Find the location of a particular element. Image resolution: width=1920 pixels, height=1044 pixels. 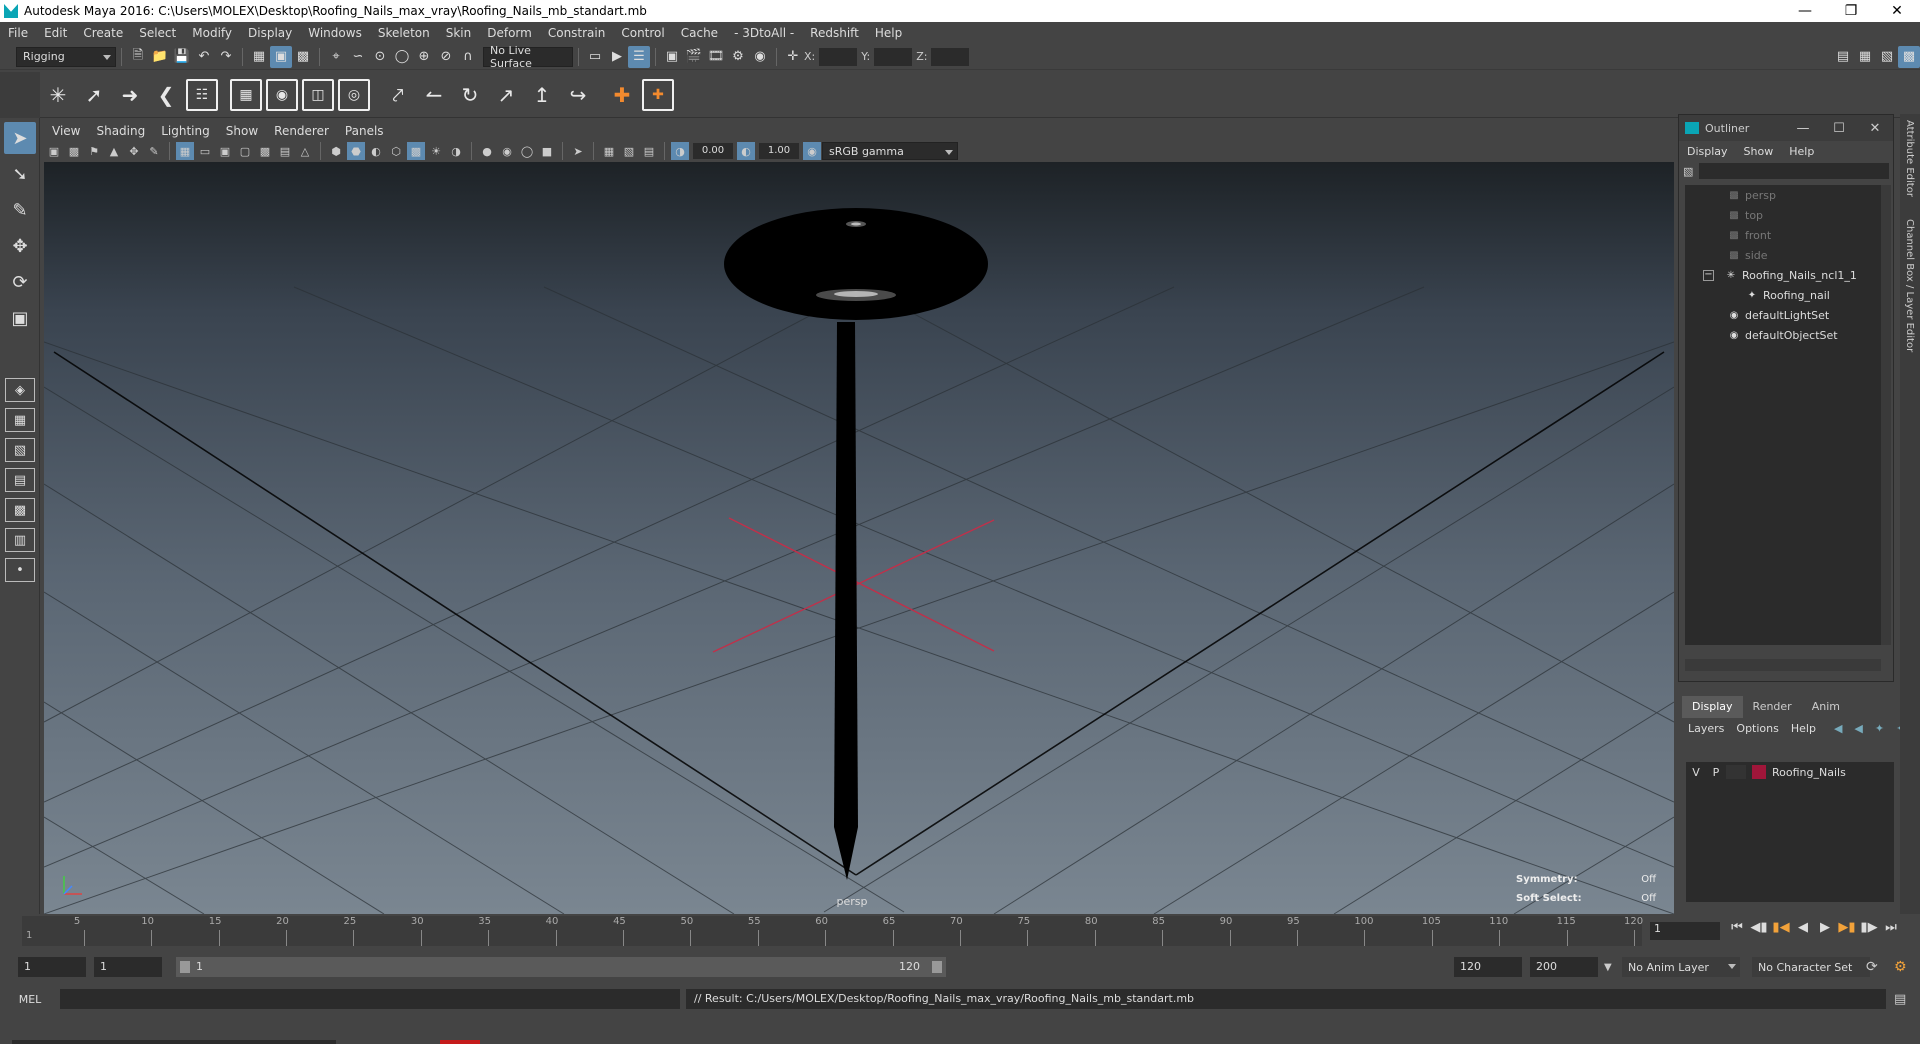

default-material-icon: ◐ is located at coordinates (376, 151).